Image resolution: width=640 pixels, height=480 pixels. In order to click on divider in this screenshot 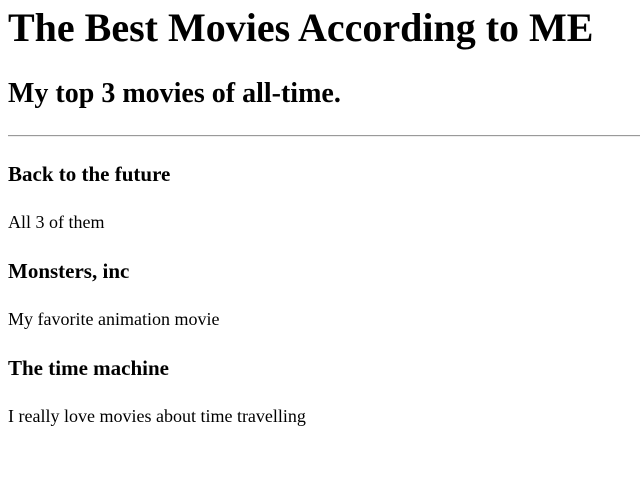, I will do `click(324, 136)`.